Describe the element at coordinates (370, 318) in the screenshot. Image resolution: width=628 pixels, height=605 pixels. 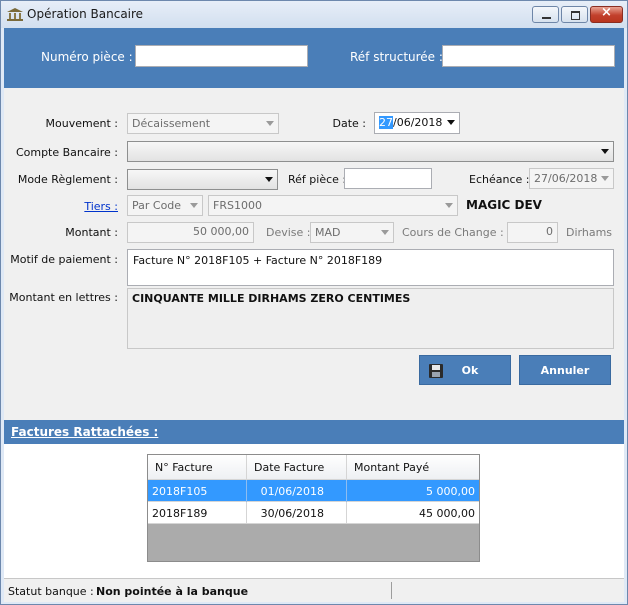
I see `montant-lettres-field: CINQUANTE MILLE DIRHAMS ZERO CENTIMES` at that location.